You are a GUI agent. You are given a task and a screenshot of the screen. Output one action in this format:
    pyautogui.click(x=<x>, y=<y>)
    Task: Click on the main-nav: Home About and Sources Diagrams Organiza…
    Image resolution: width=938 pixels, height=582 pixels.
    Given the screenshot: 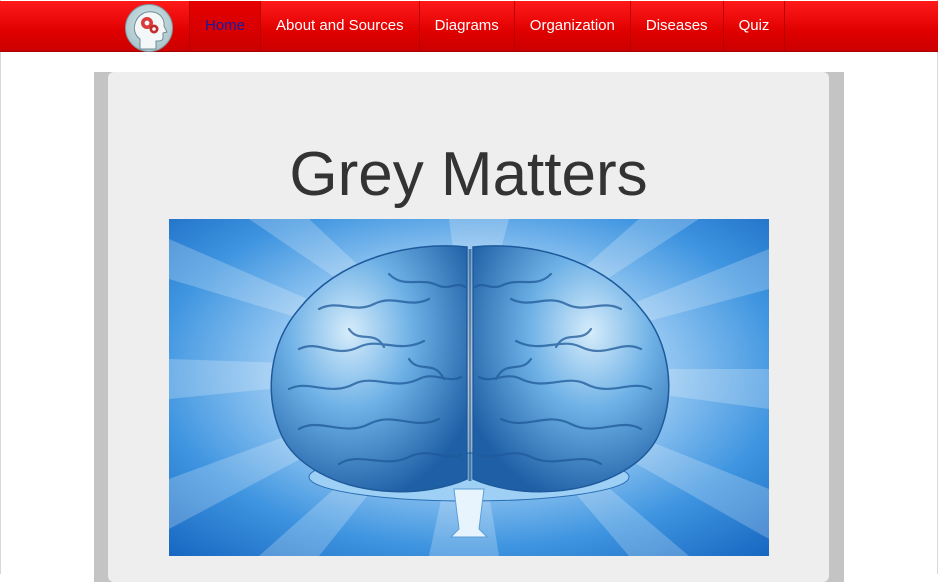 What is the action you would take?
    pyautogui.click(x=487, y=26)
    